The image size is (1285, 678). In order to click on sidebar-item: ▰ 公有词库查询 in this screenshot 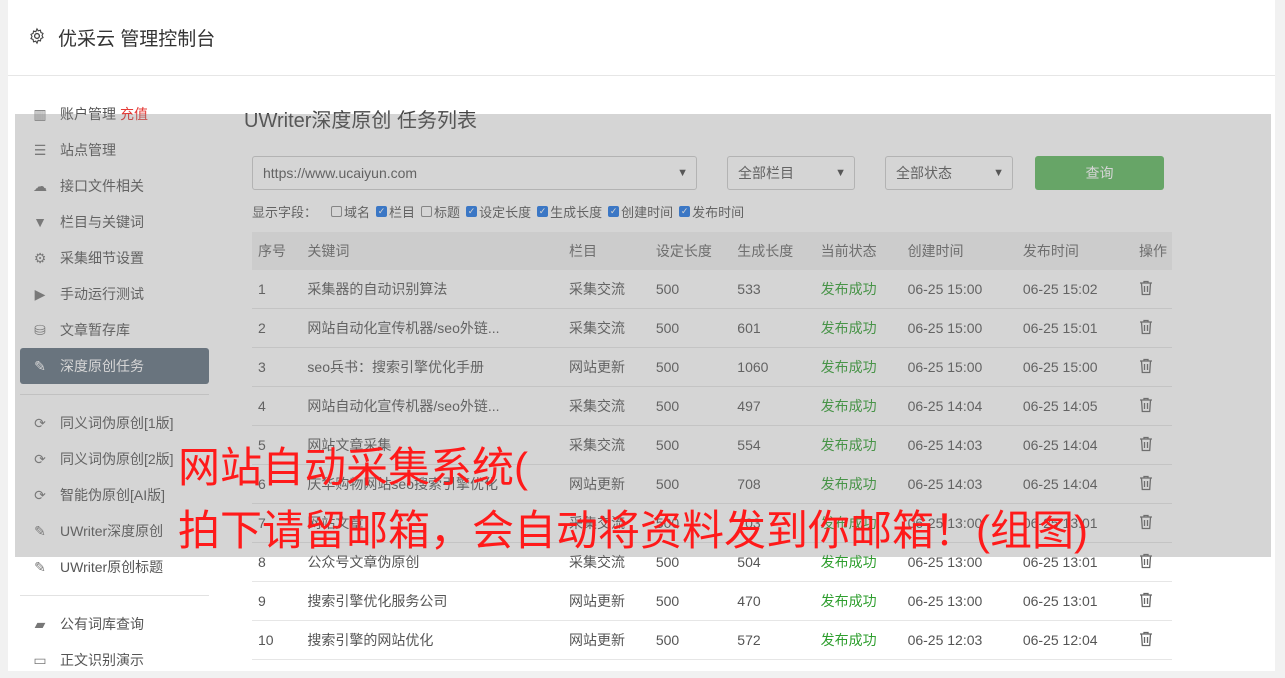, I will do `click(114, 624)`.